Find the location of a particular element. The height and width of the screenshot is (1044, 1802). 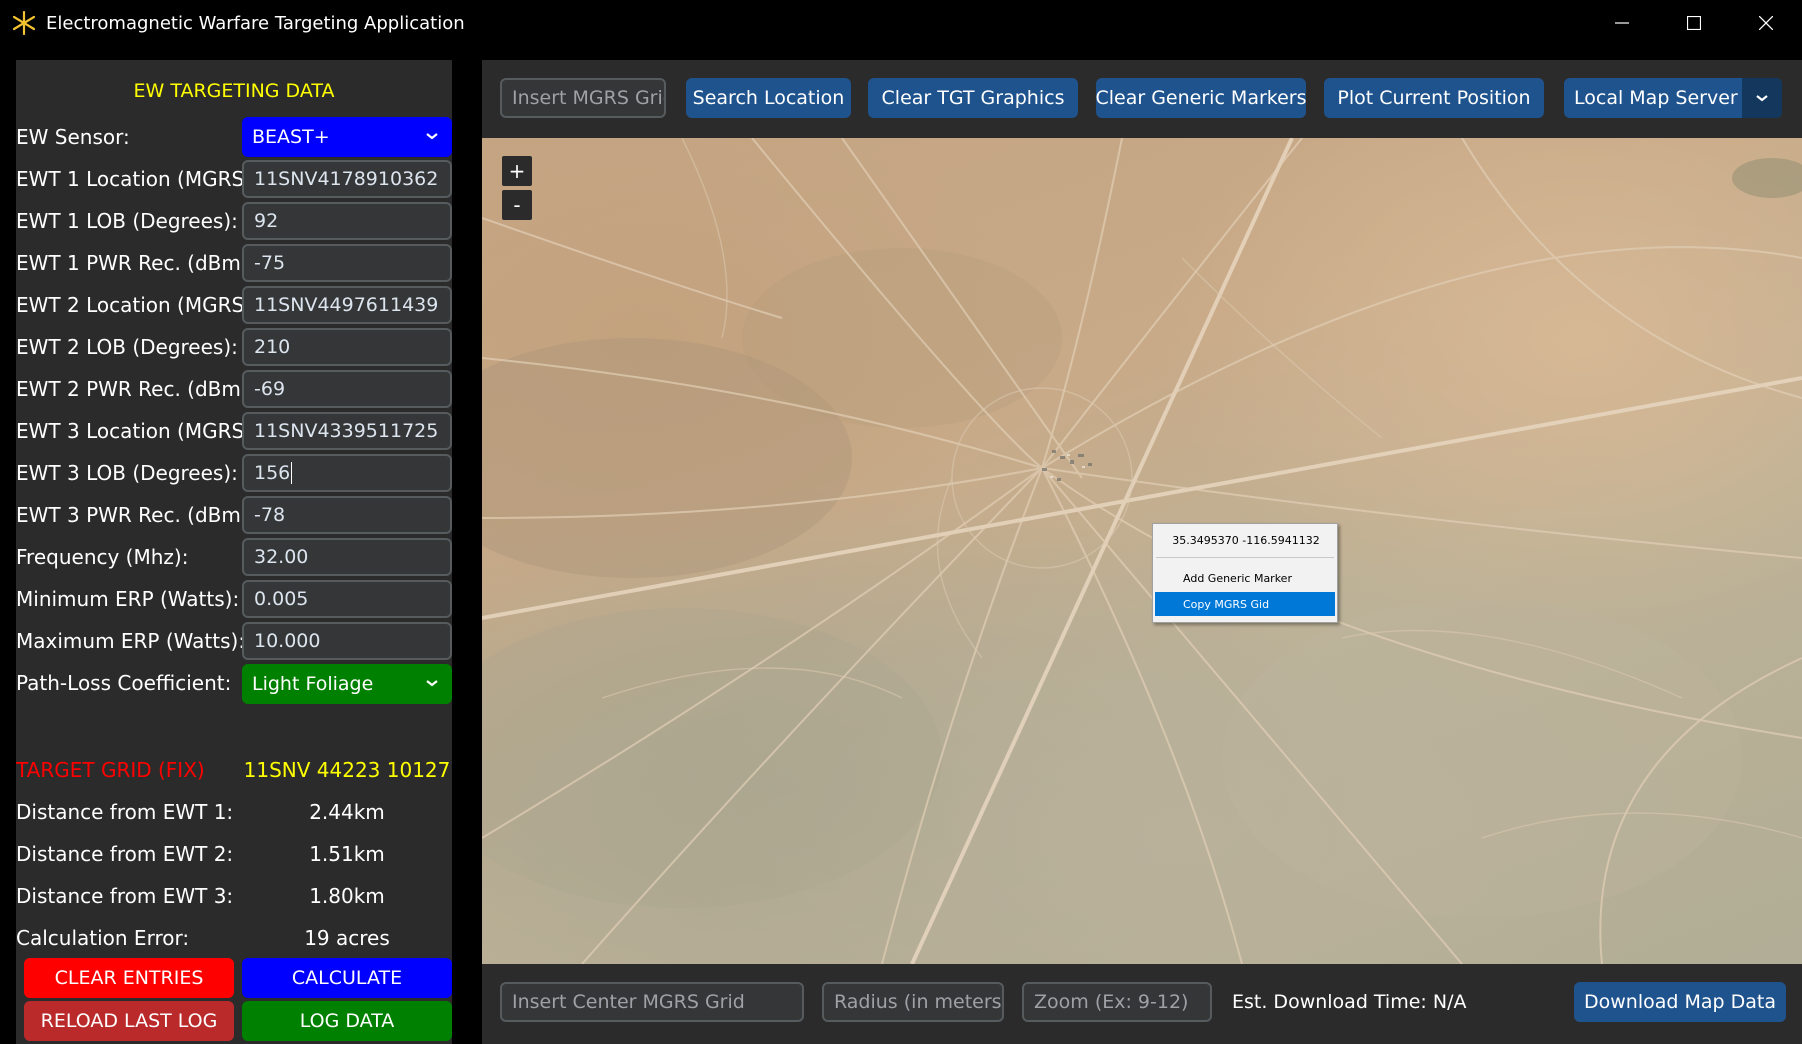

max-erp-value: 10.000 is located at coordinates (287, 641).